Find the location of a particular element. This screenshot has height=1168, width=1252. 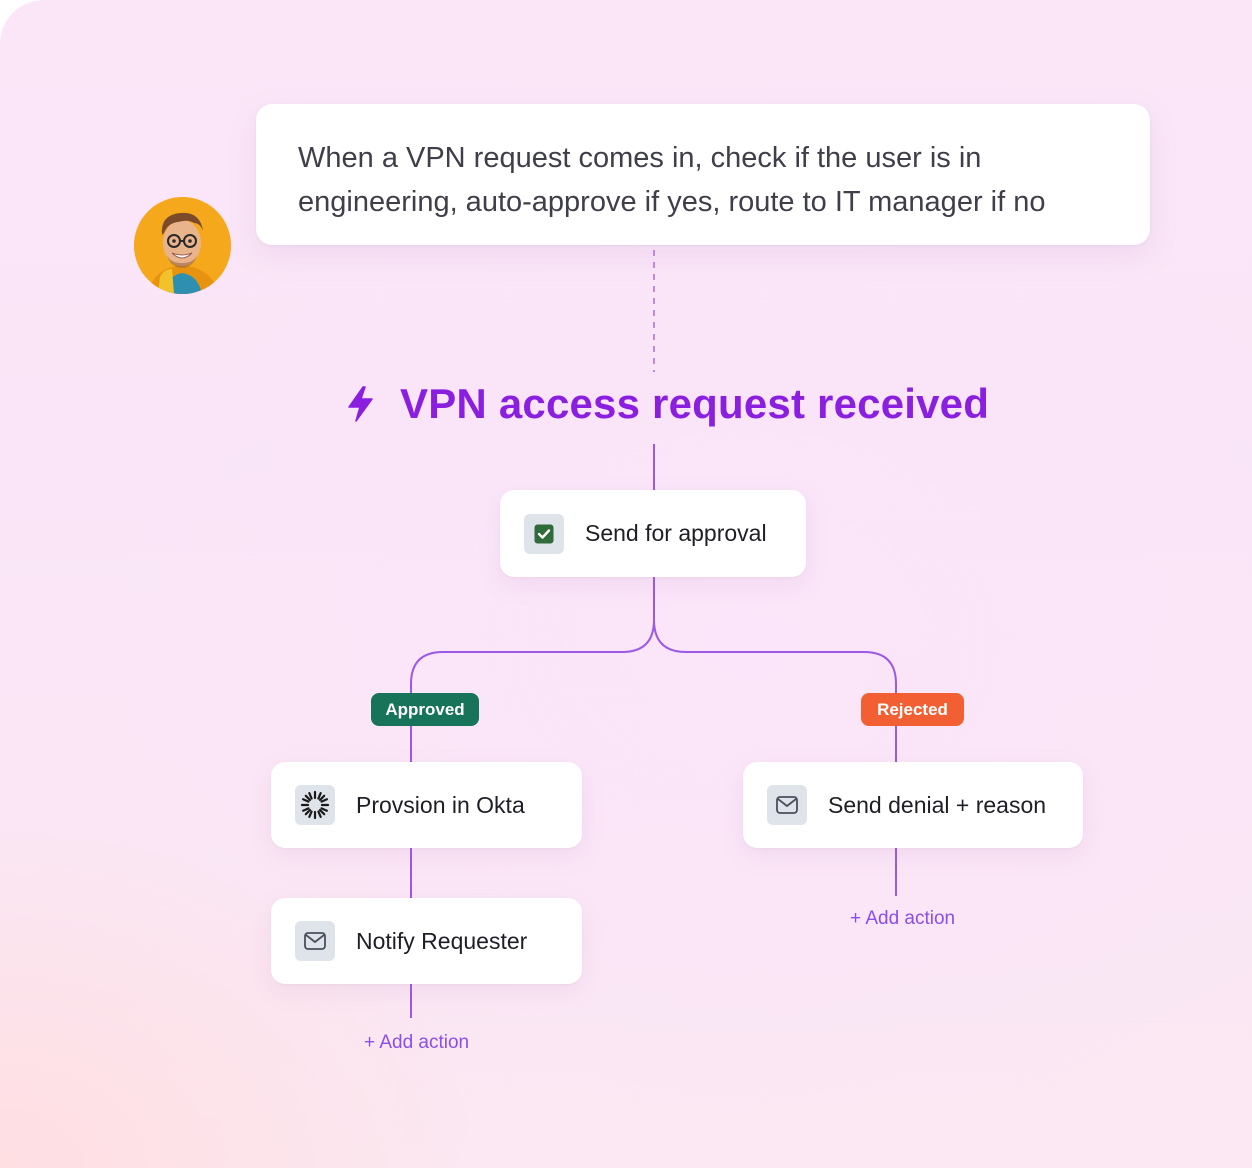

send-denial-step: Send denial + reason is located at coordinates (913, 805).